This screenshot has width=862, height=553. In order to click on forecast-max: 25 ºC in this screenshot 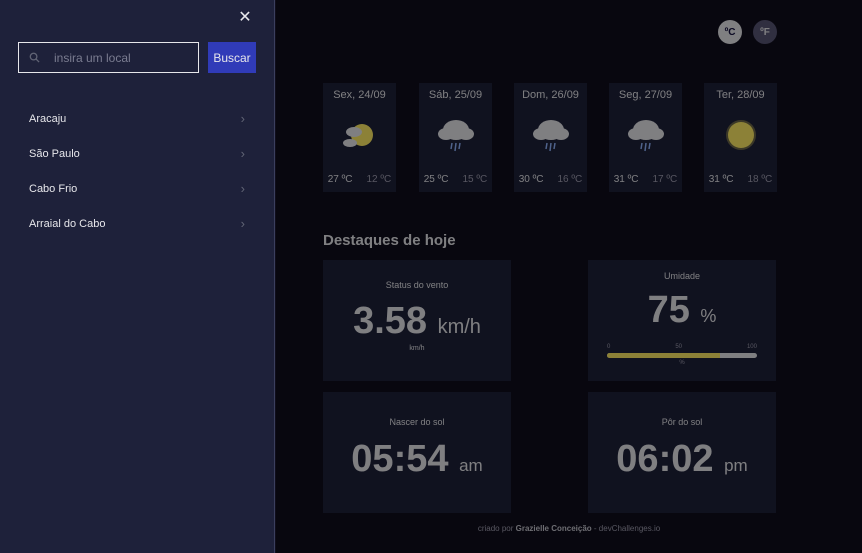, I will do `click(436, 179)`.